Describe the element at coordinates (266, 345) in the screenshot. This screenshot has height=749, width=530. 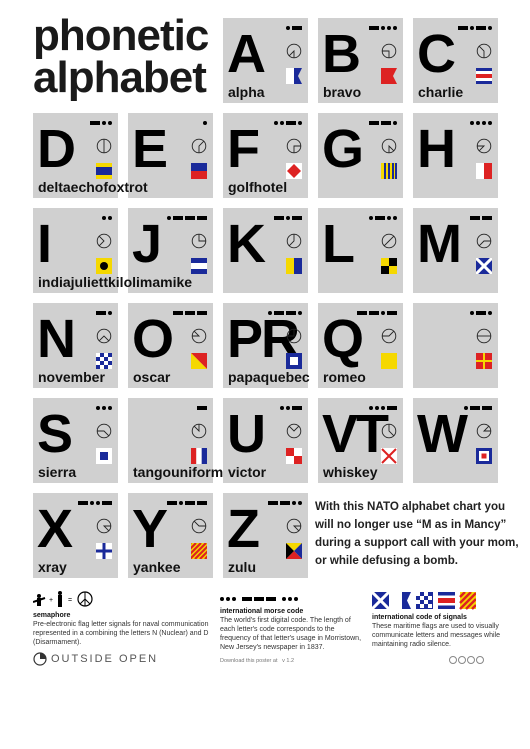
I see `letter-tile: PR papaquebec` at that location.